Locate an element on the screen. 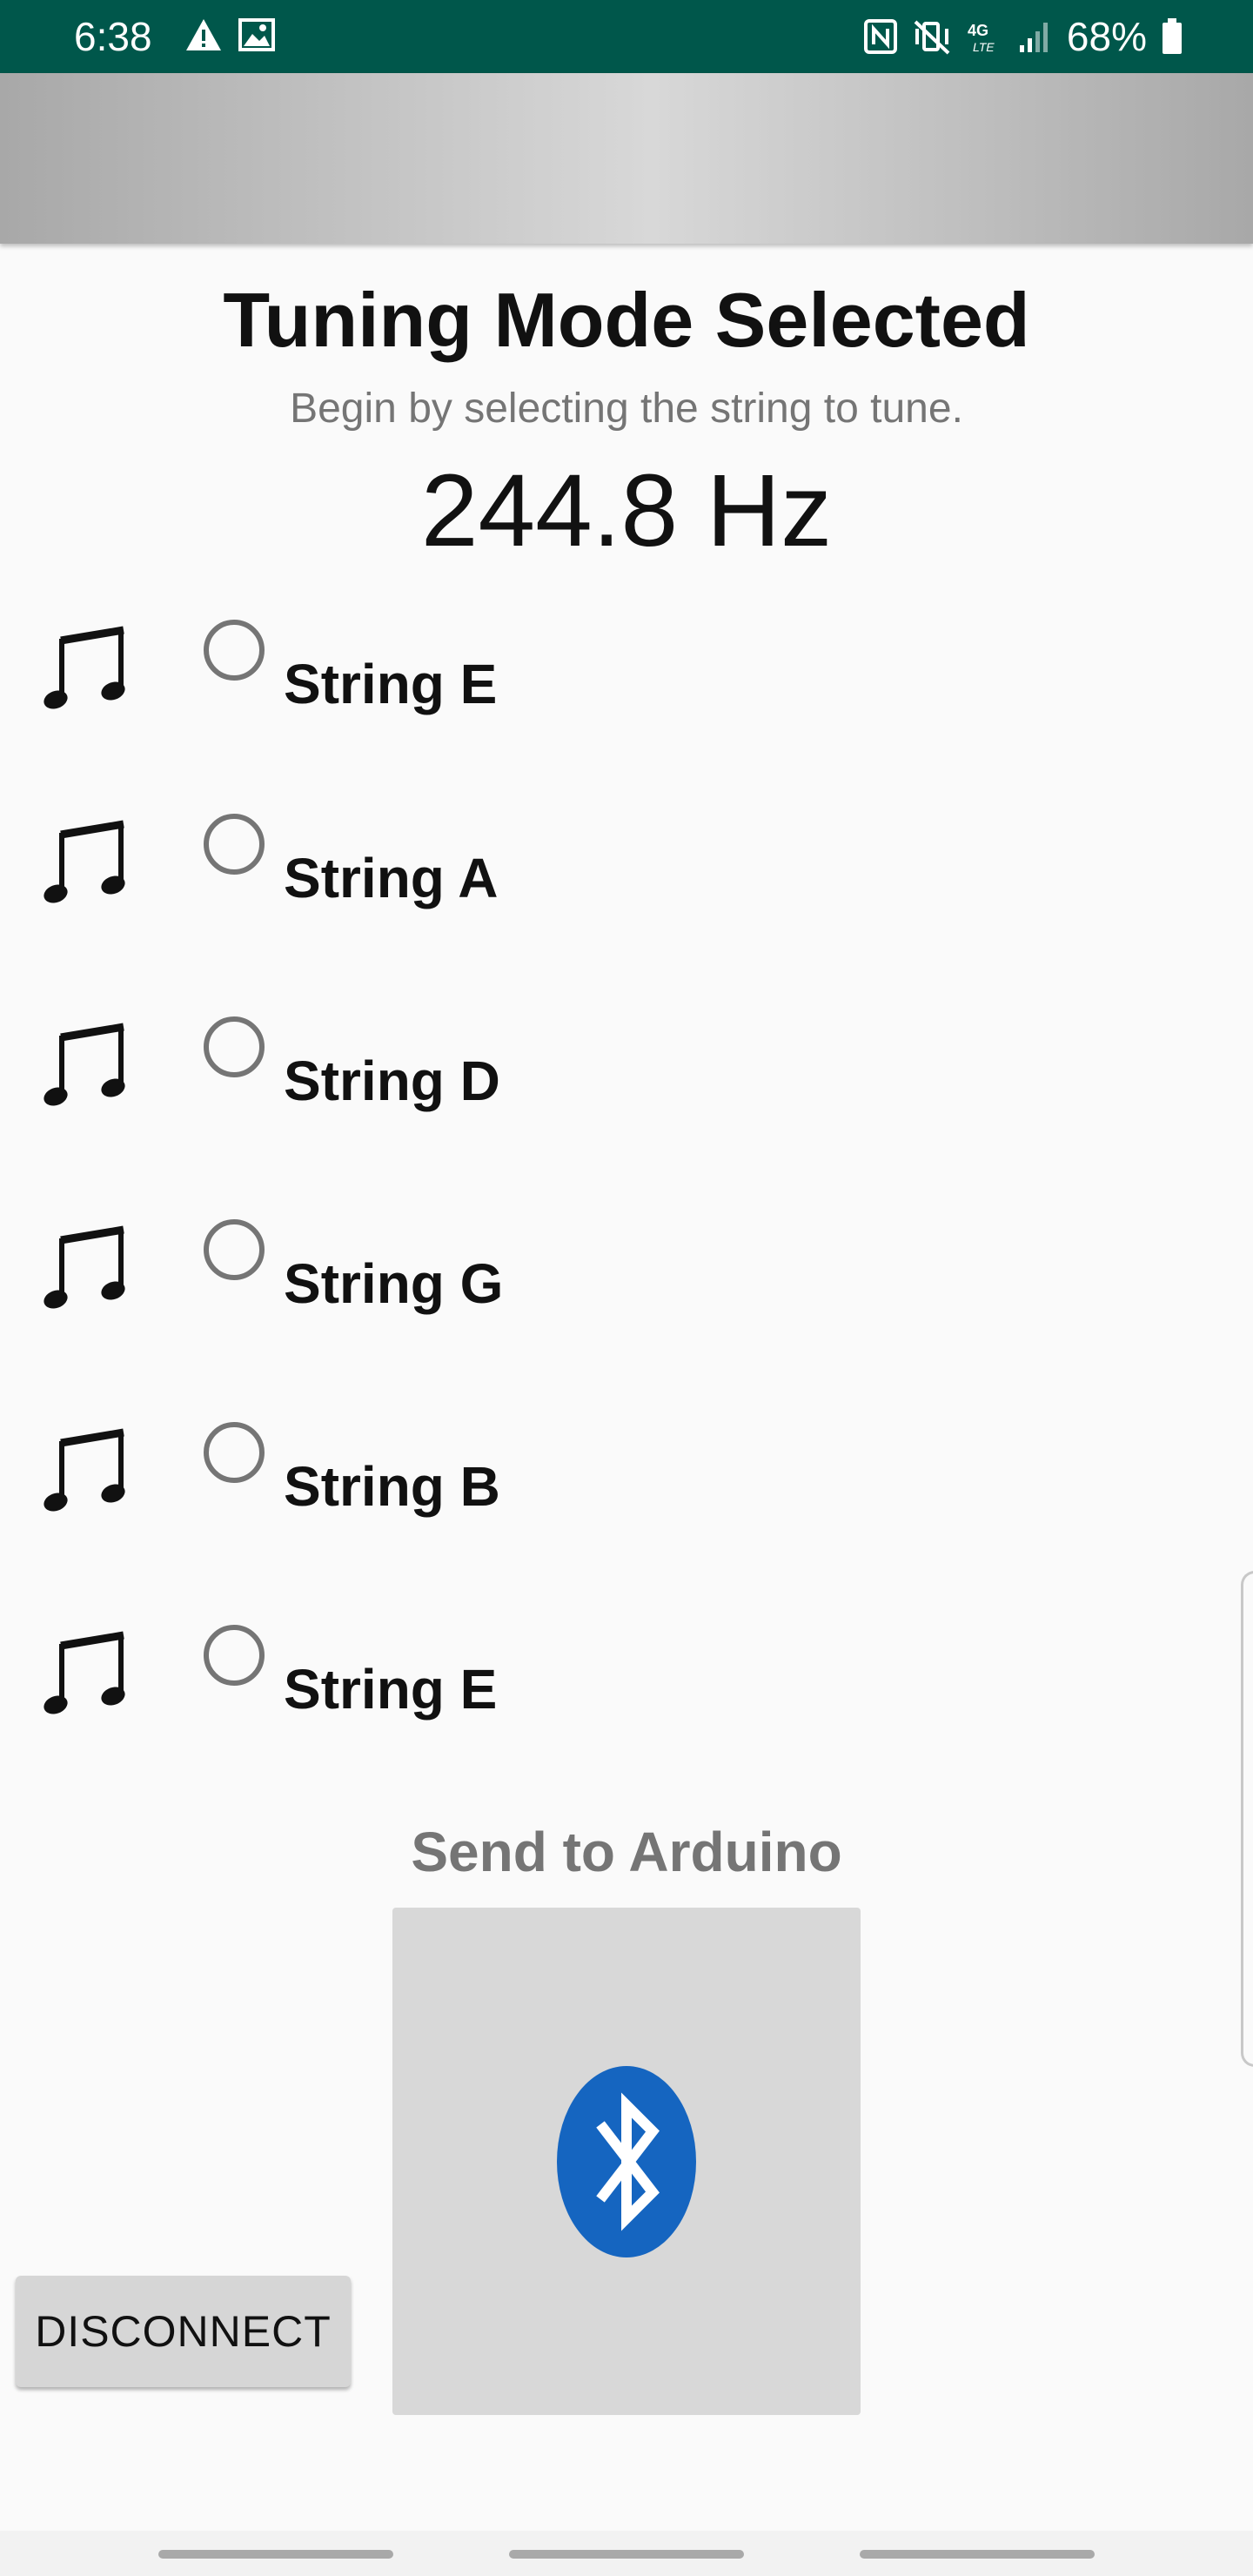 The image size is (1253, 2576). bluetooth-icon is located at coordinates (626, 2161).